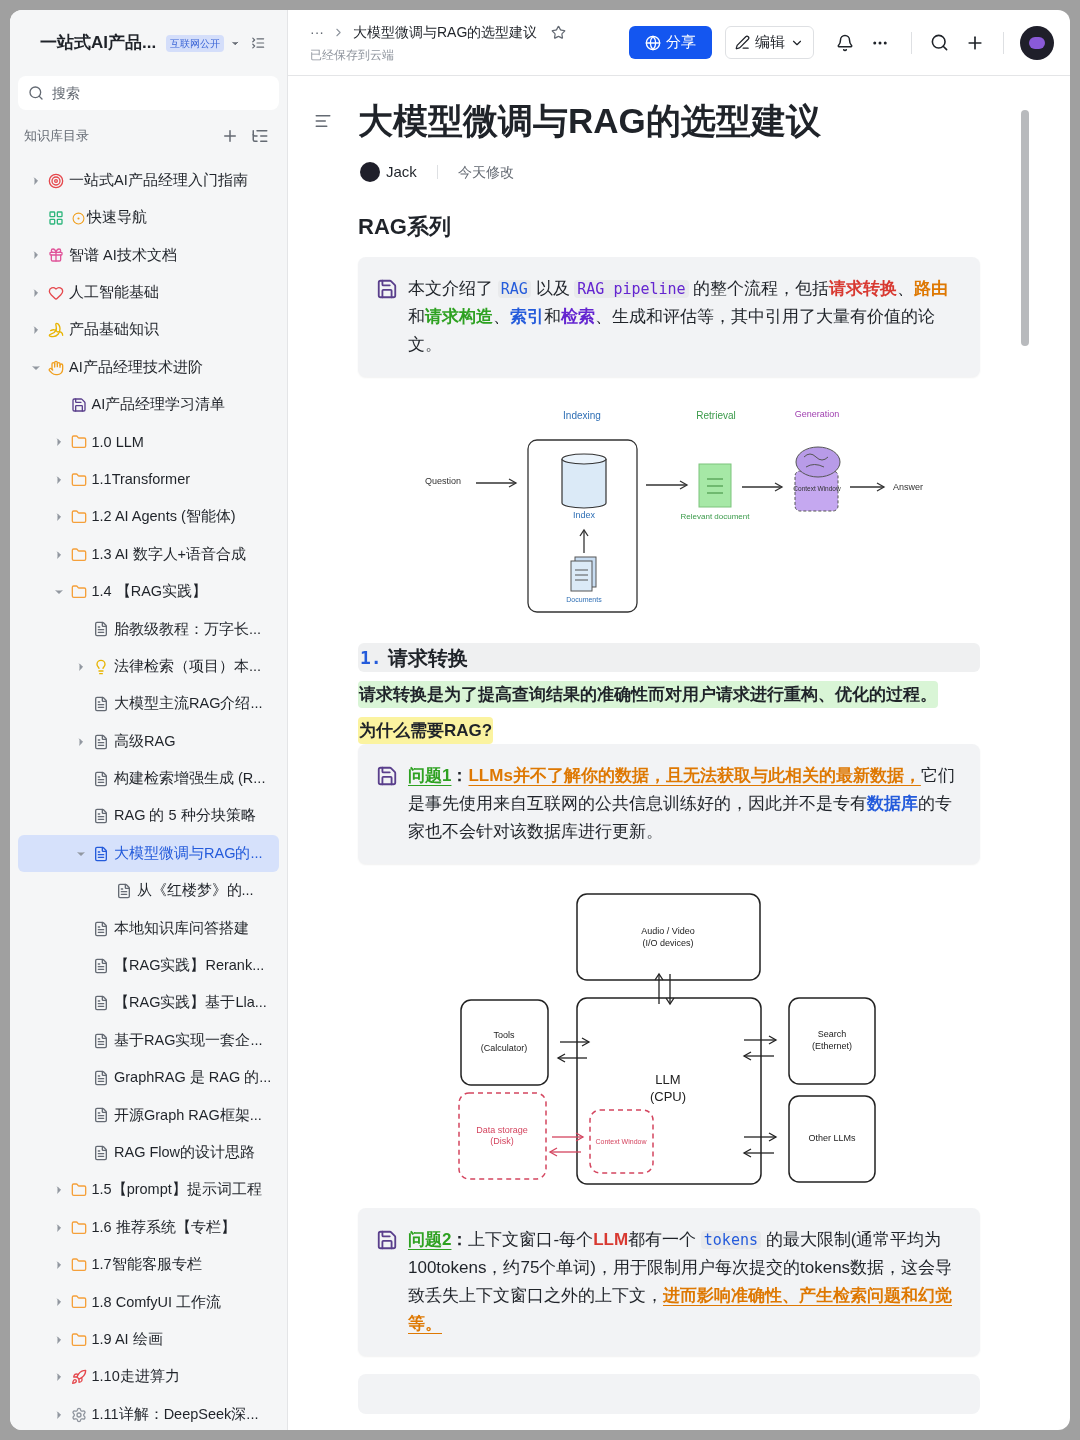  Describe the element at coordinates (668, 1079) in the screenshot. I see `llm-label: LLM` at that location.